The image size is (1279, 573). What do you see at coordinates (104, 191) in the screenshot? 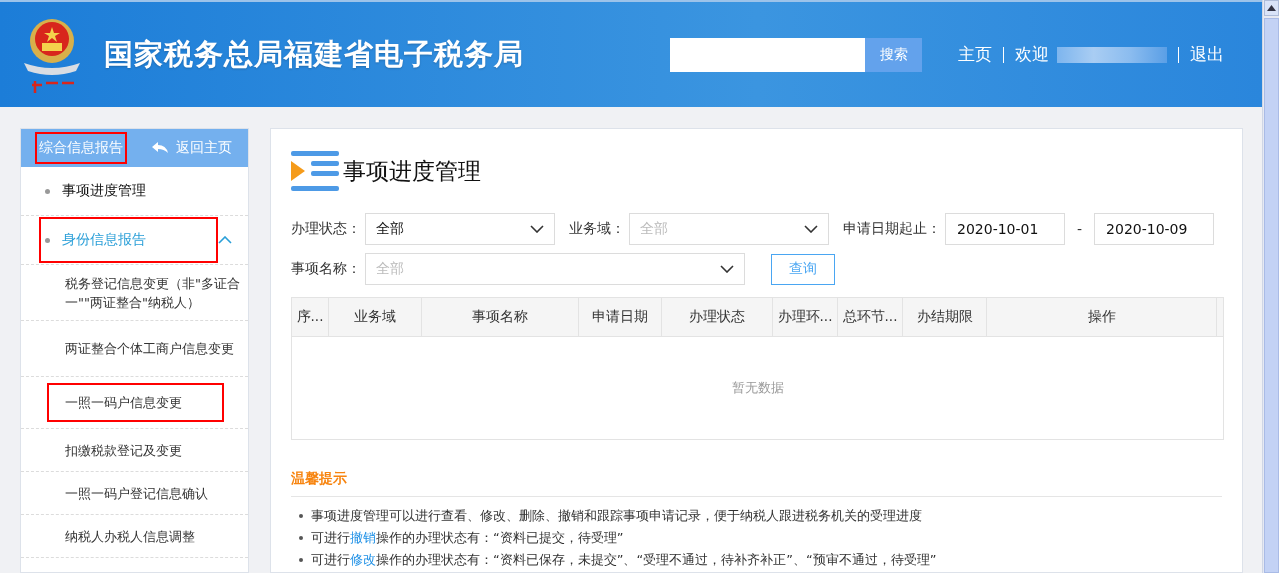
I see `sidebar-item-label: 事项进度管理` at bounding box center [104, 191].